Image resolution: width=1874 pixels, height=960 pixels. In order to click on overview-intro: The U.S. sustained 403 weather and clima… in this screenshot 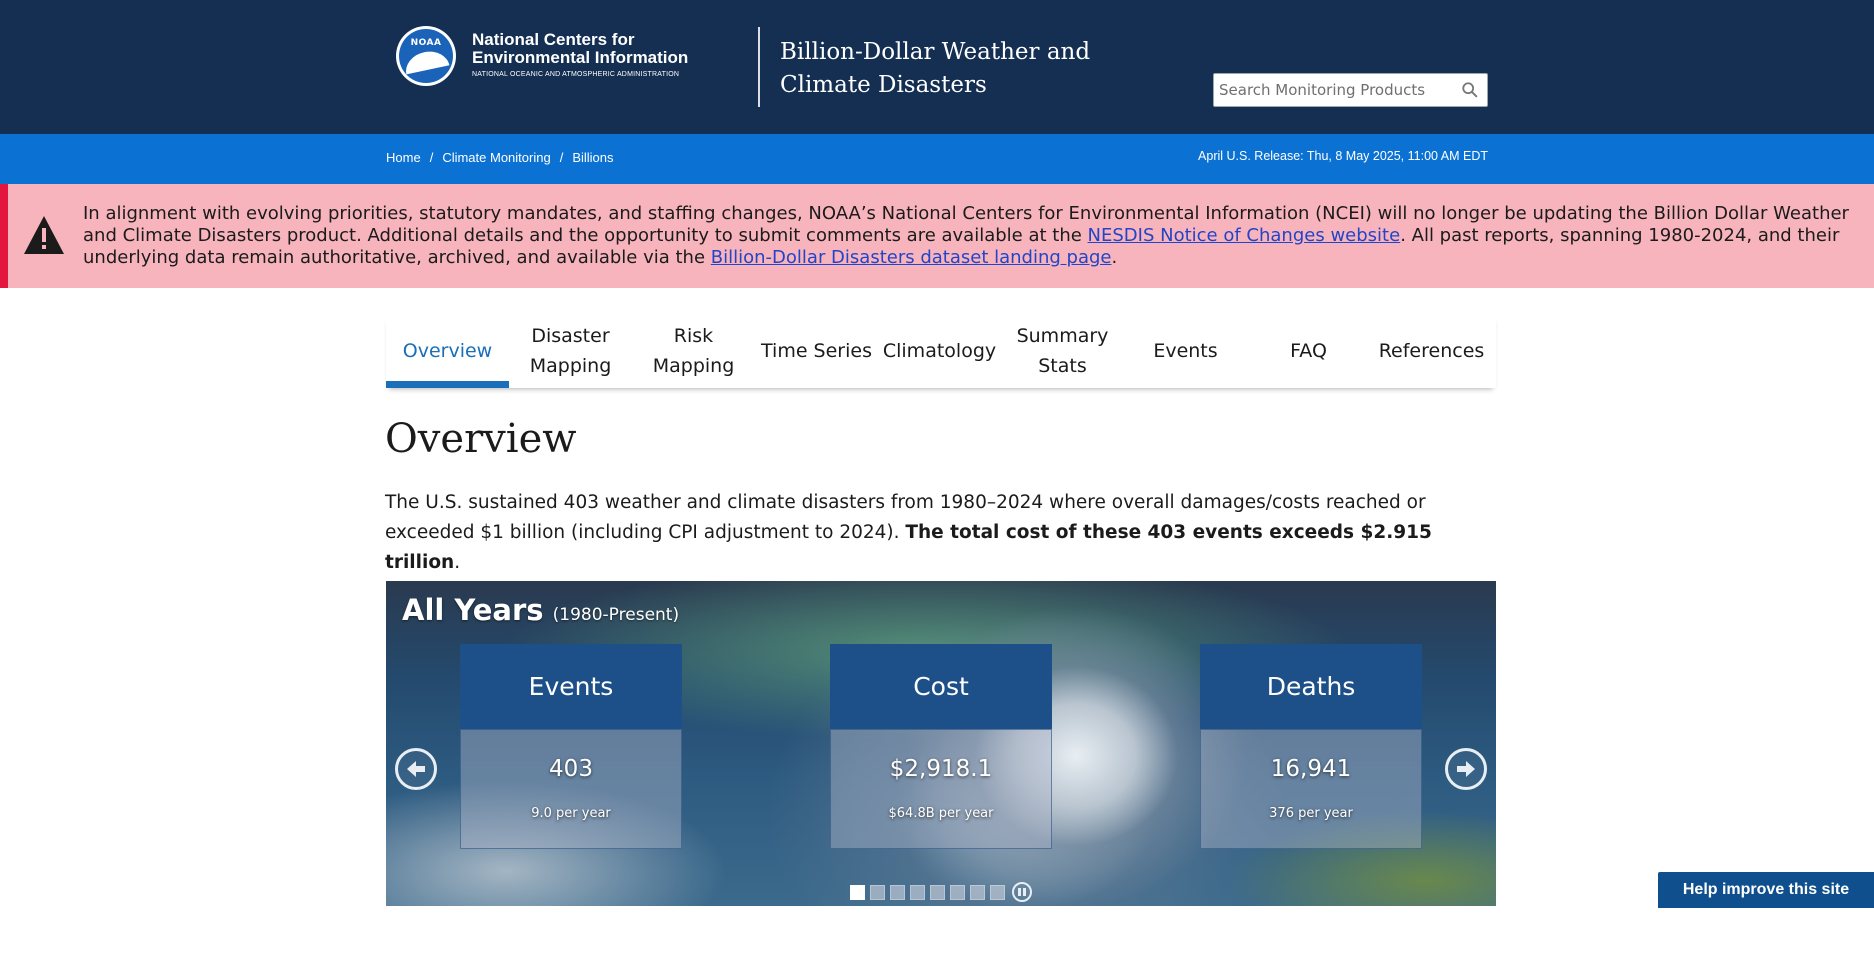, I will do `click(940, 533)`.